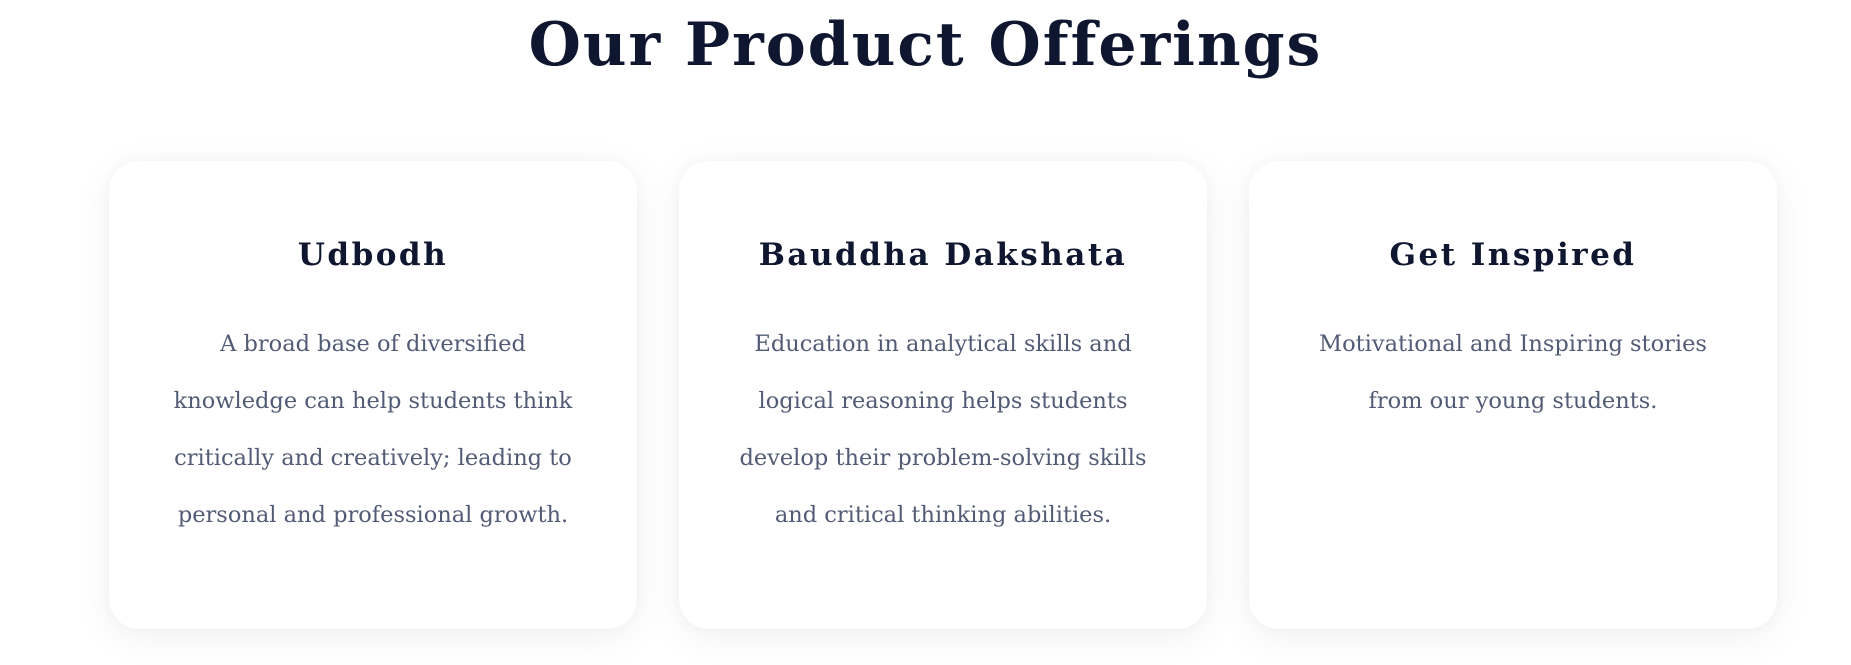 This screenshot has height=665, width=1851. Describe the element at coordinates (373, 515) in the screenshot. I see `description-line: personal and professional growth.` at that location.